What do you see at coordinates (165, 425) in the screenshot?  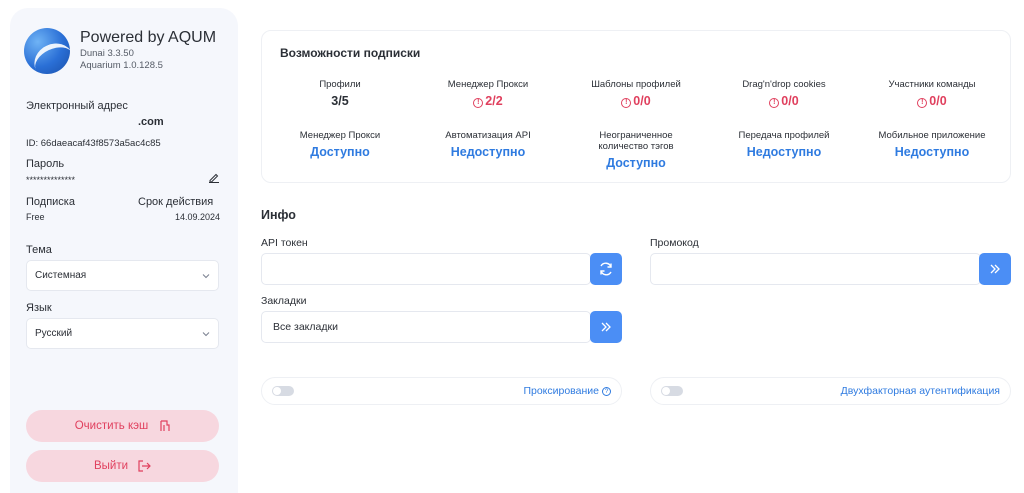 I see `broom-icon` at bounding box center [165, 425].